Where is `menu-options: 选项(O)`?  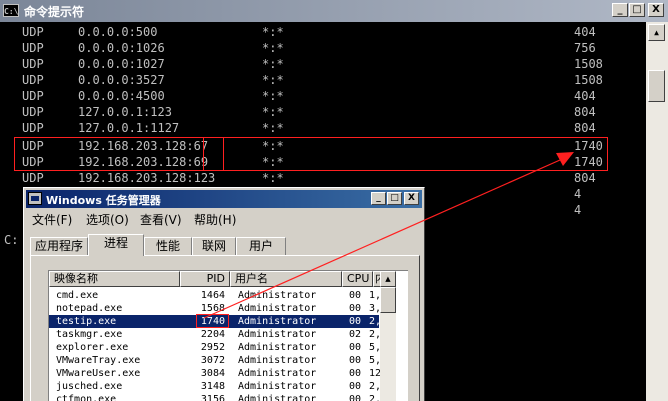 menu-options: 选项(O) is located at coordinates (107, 219).